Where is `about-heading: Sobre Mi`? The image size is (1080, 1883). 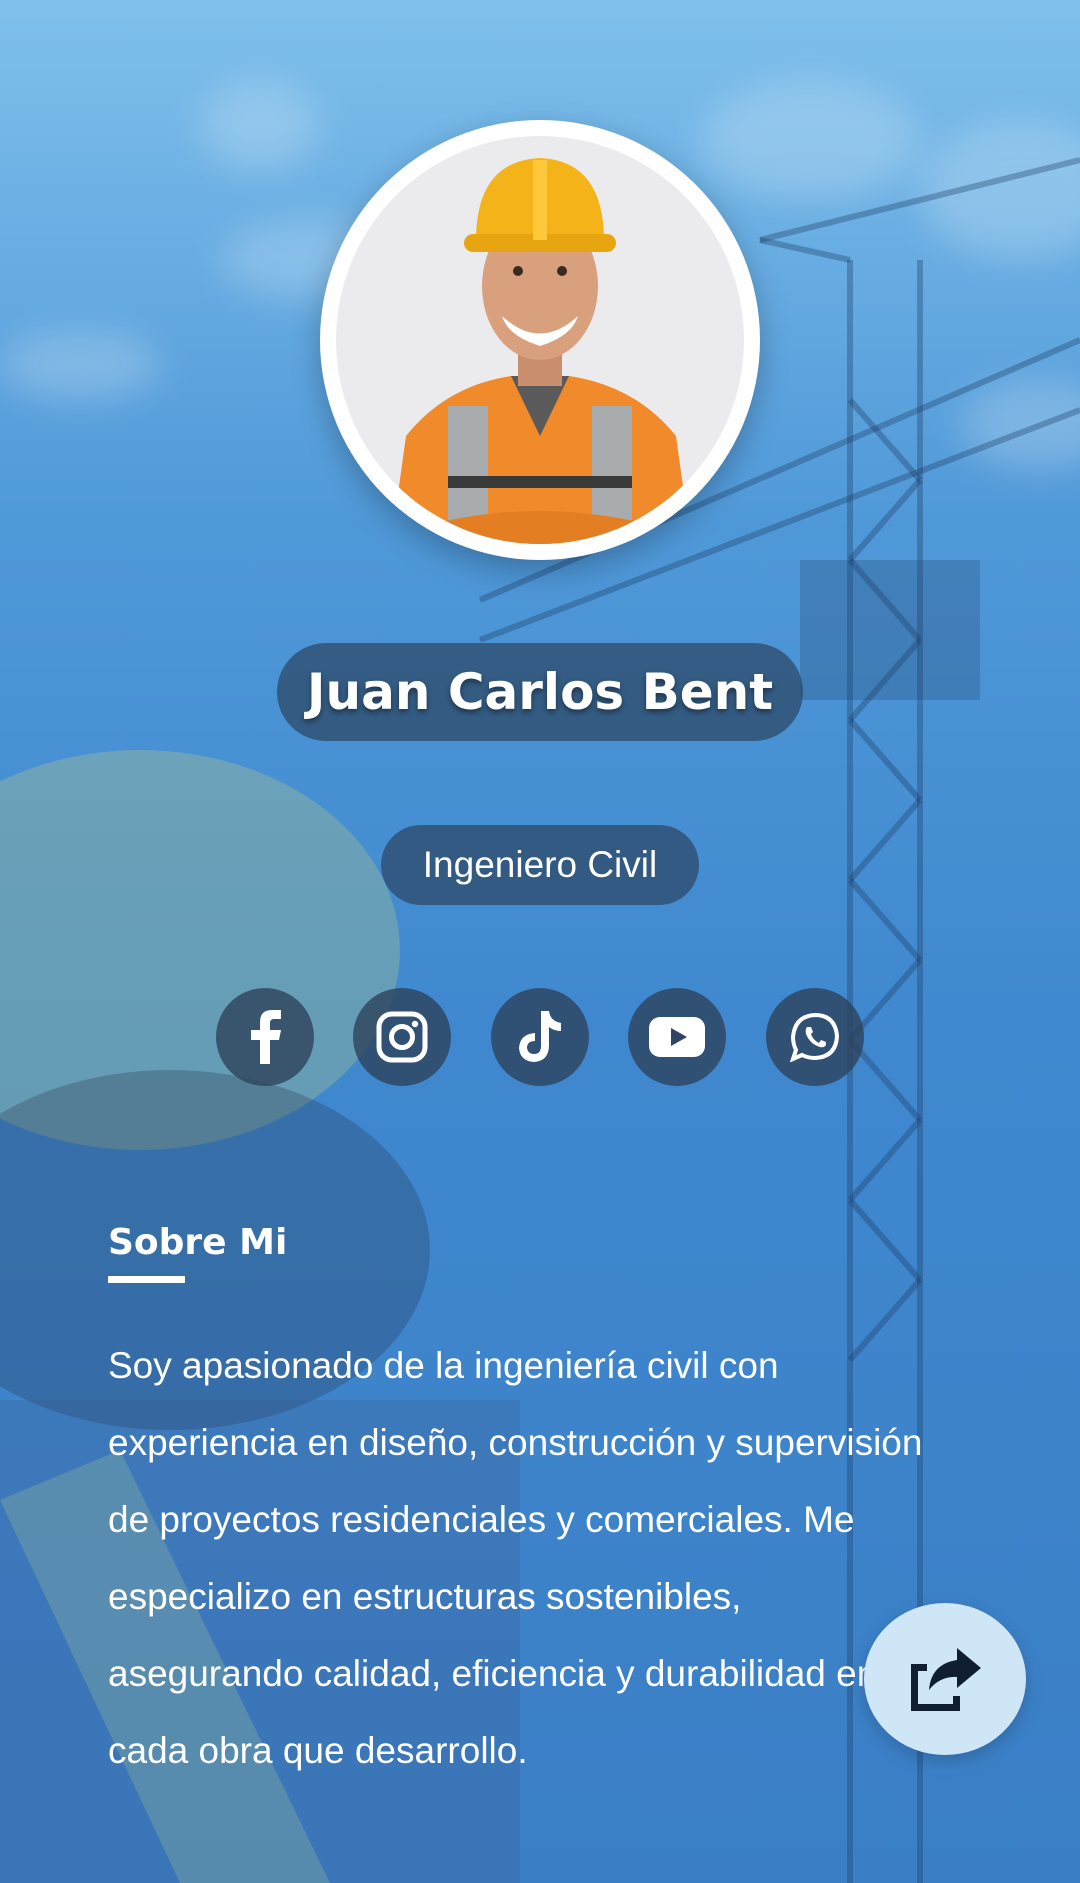 about-heading: Sobre Mi is located at coordinates (198, 1242).